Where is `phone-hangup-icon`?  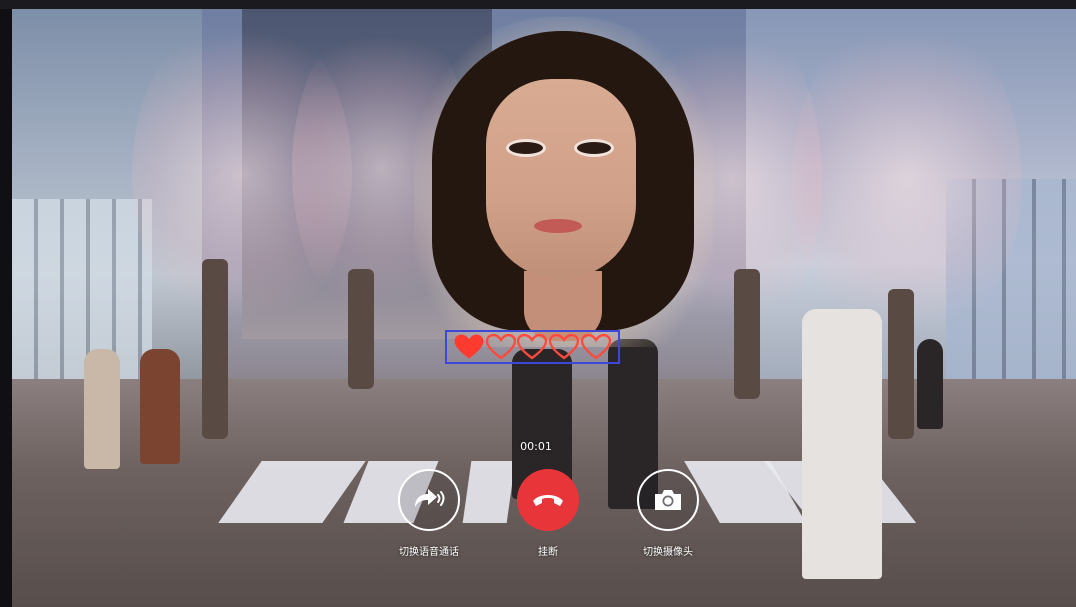 phone-hangup-icon is located at coordinates (548, 500).